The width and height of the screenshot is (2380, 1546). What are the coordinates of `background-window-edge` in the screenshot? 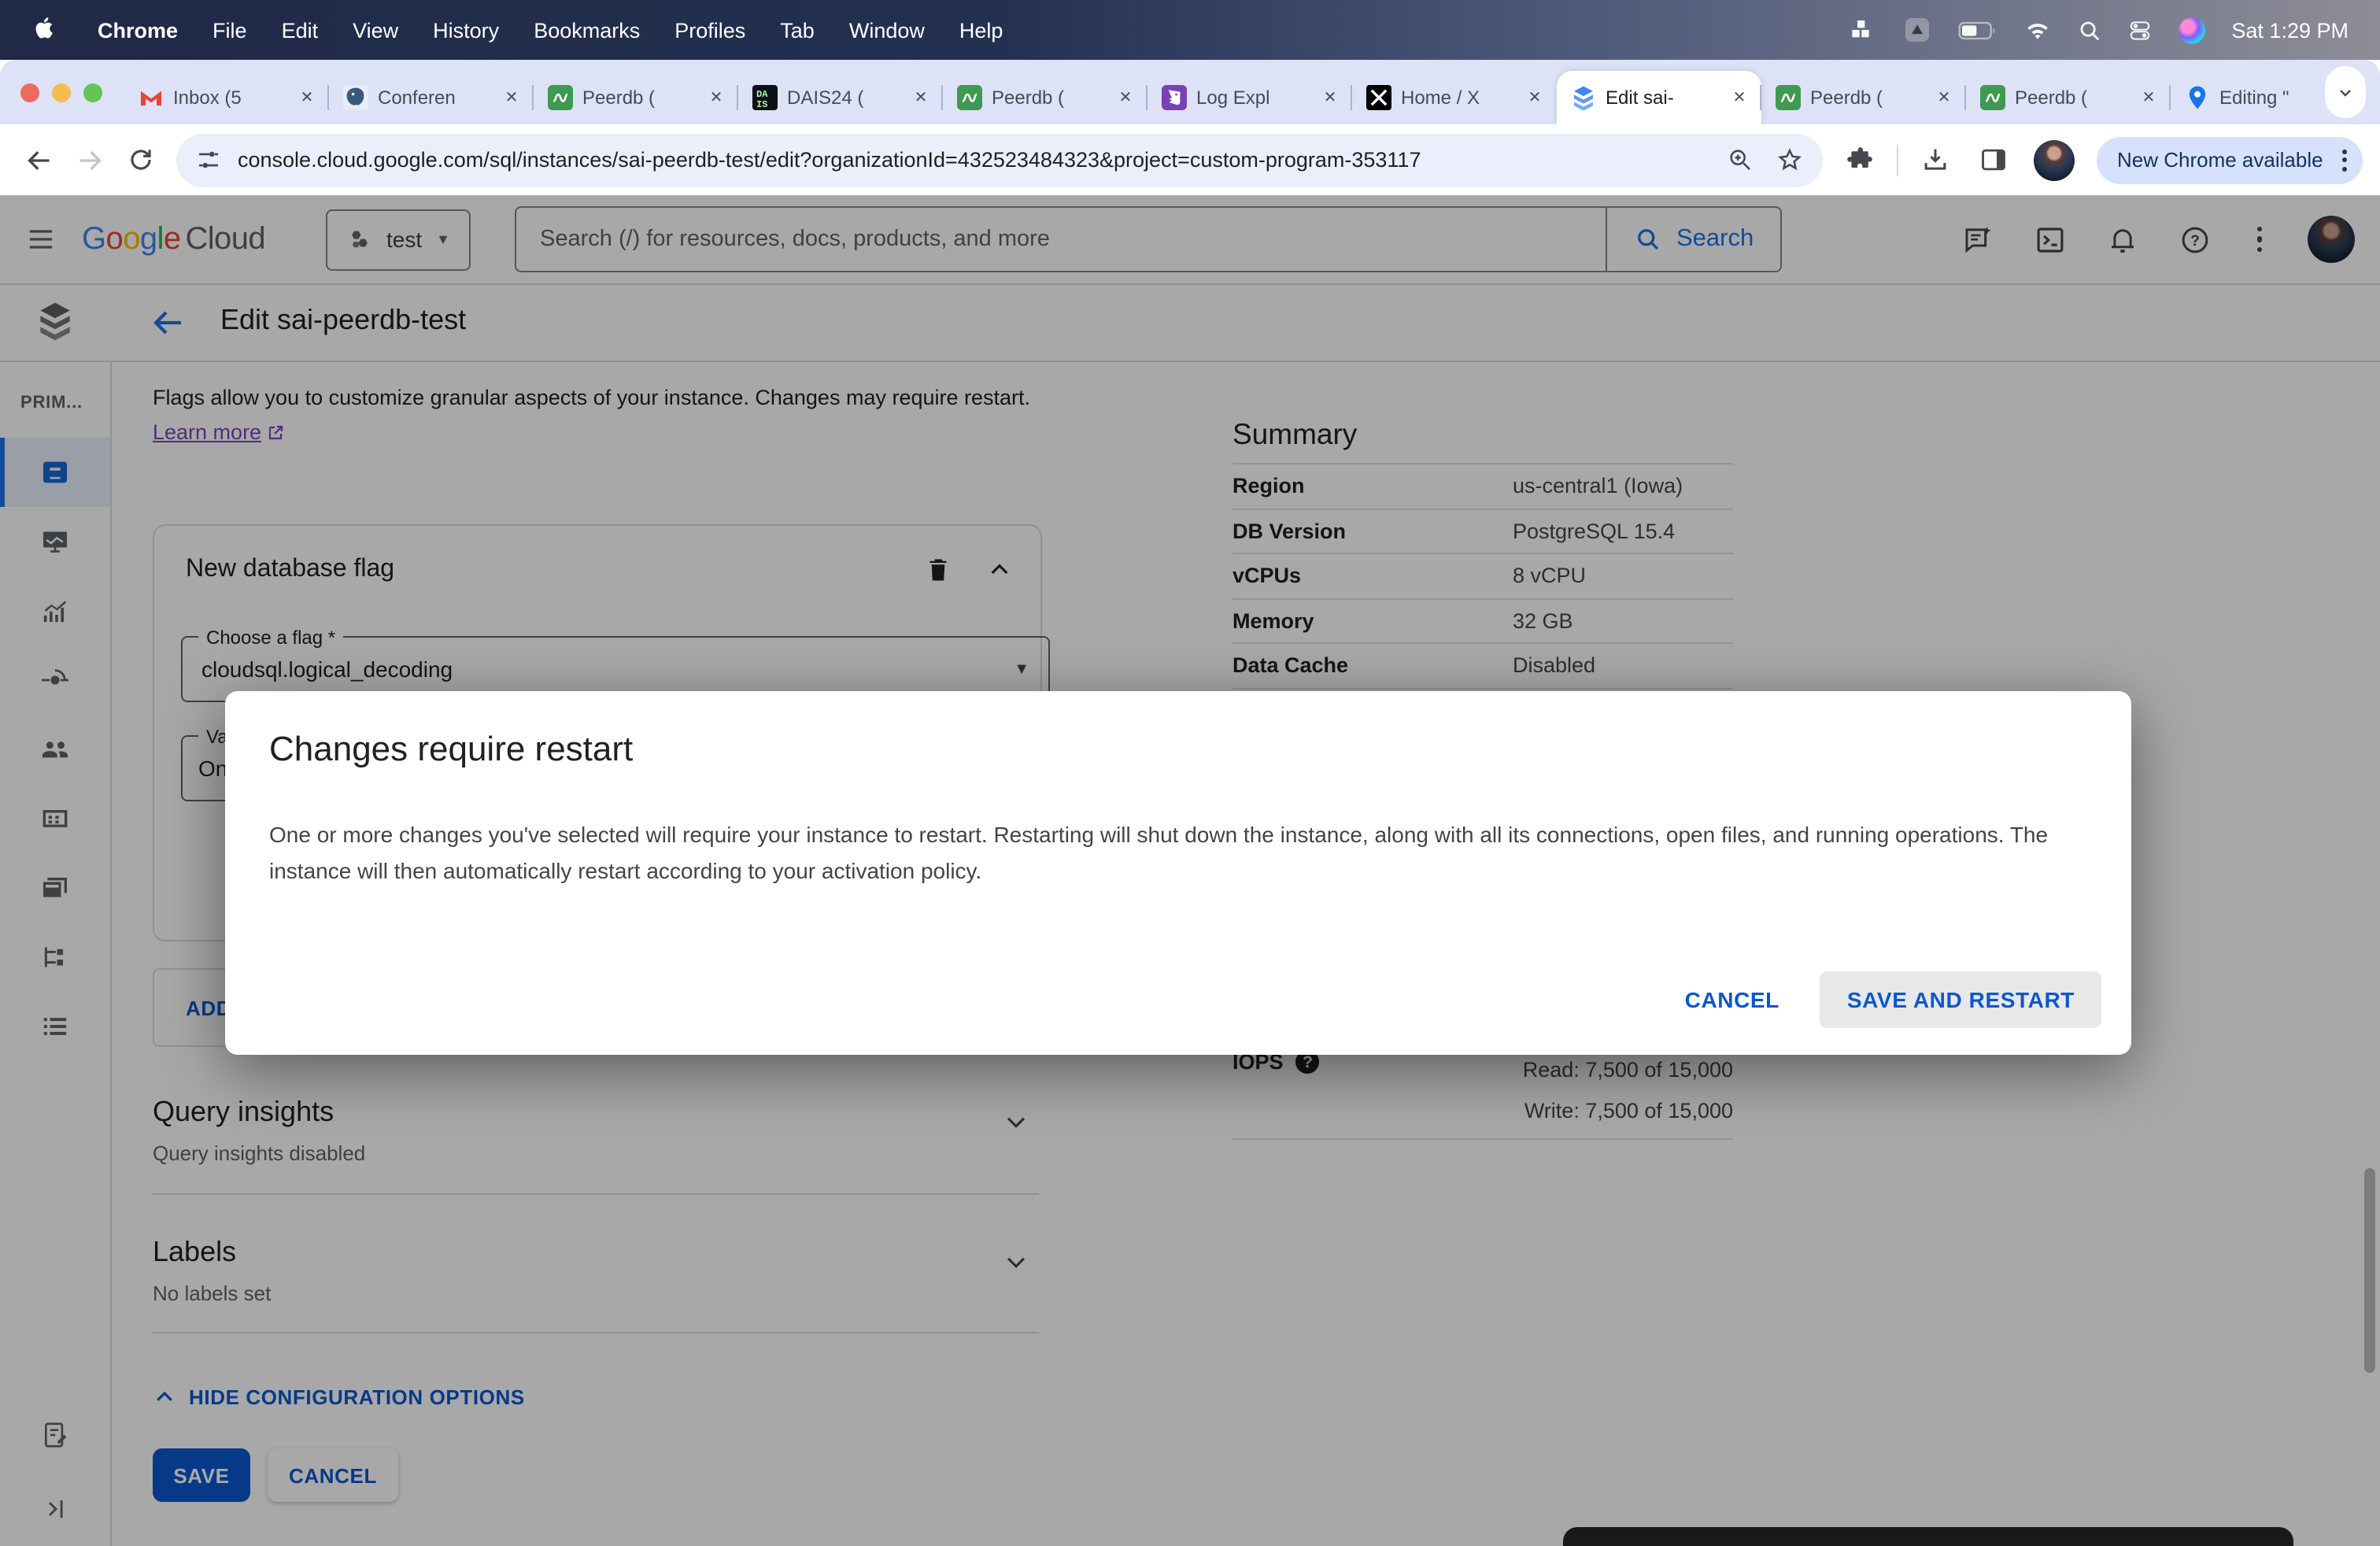 It's located at (1928, 1537).